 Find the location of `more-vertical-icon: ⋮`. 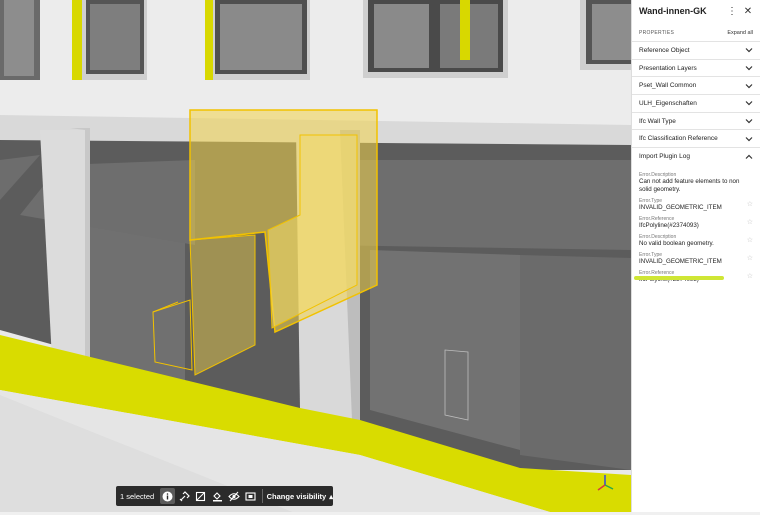

more-vertical-icon: ⋮ is located at coordinates (732, 11).